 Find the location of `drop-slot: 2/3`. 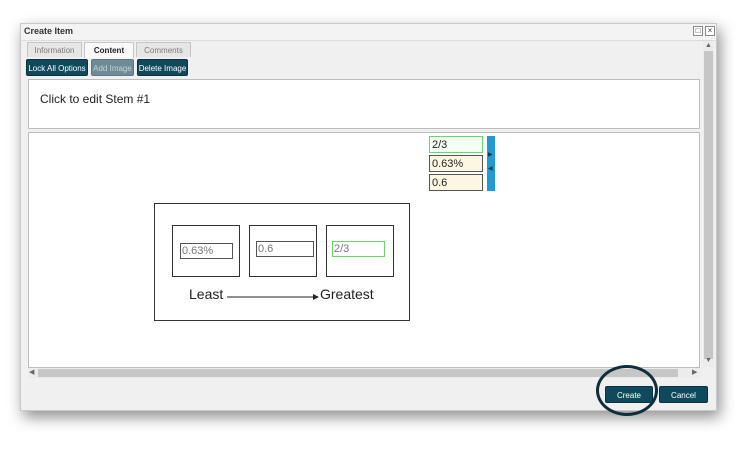

drop-slot: 2/3 is located at coordinates (360, 251).